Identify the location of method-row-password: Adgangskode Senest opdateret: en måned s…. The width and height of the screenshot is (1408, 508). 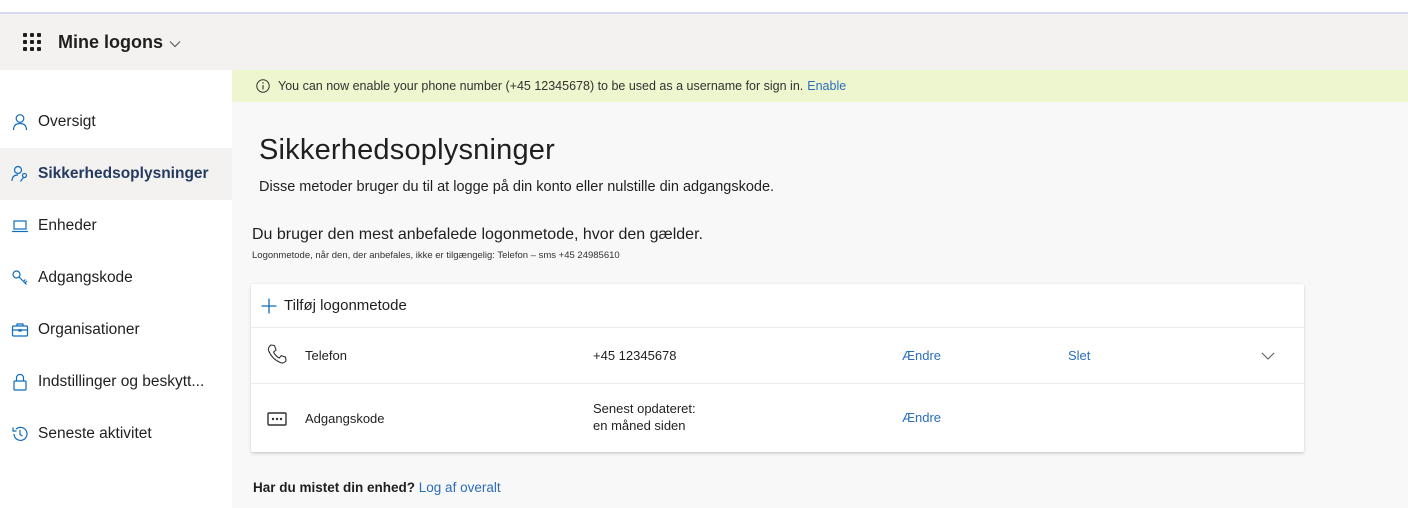
(777, 417).